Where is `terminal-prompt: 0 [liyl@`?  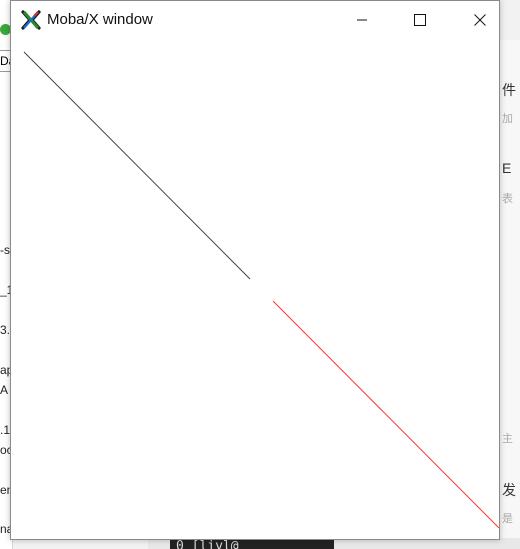 terminal-prompt: 0 [liyl@ is located at coordinates (207, 544).